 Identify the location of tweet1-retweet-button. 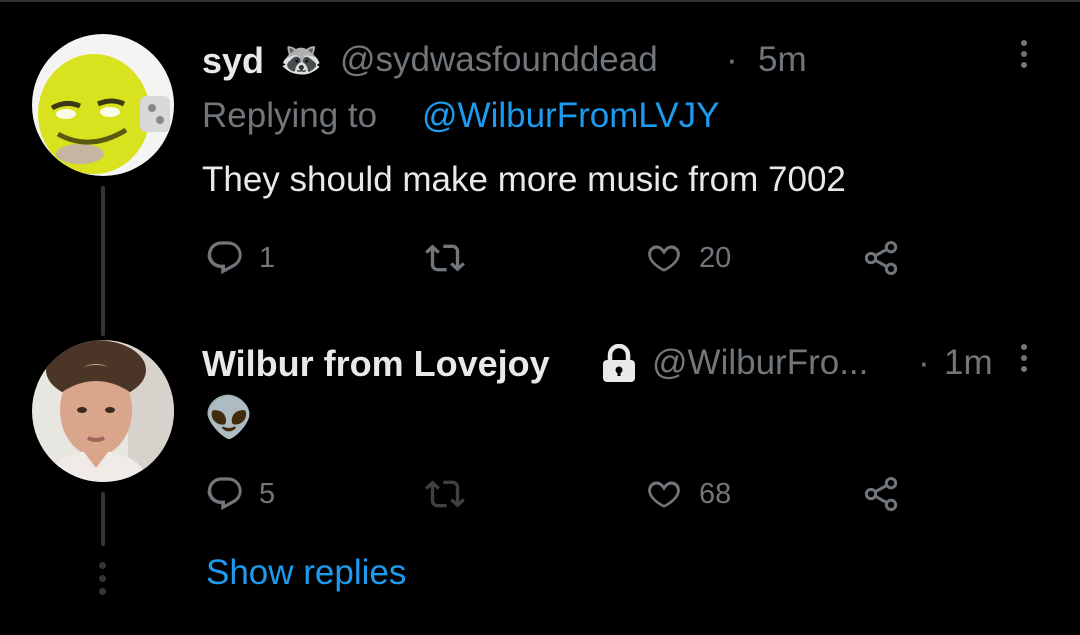
(452, 258).